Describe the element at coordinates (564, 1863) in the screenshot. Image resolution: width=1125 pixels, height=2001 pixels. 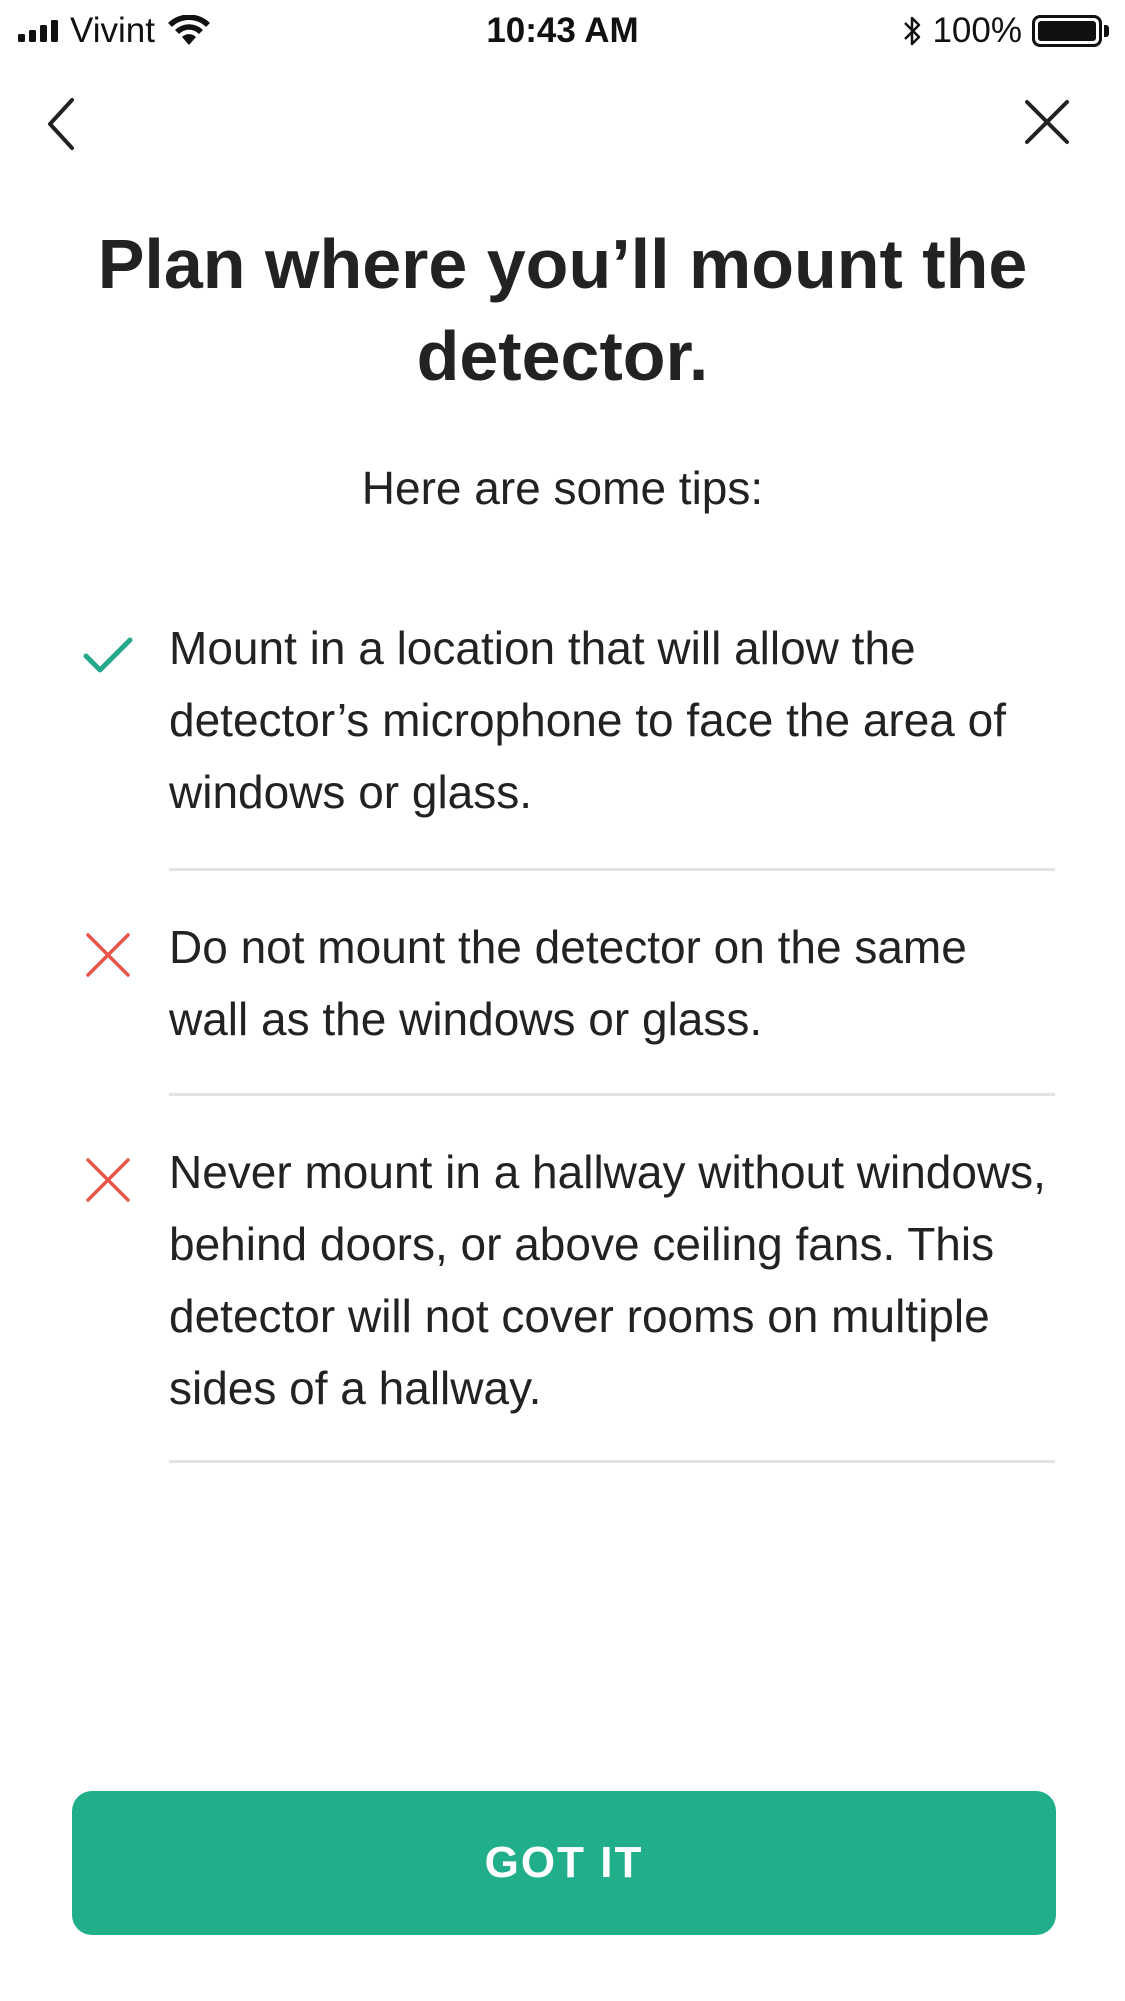
I see `got-it-button: GOT IT` at that location.